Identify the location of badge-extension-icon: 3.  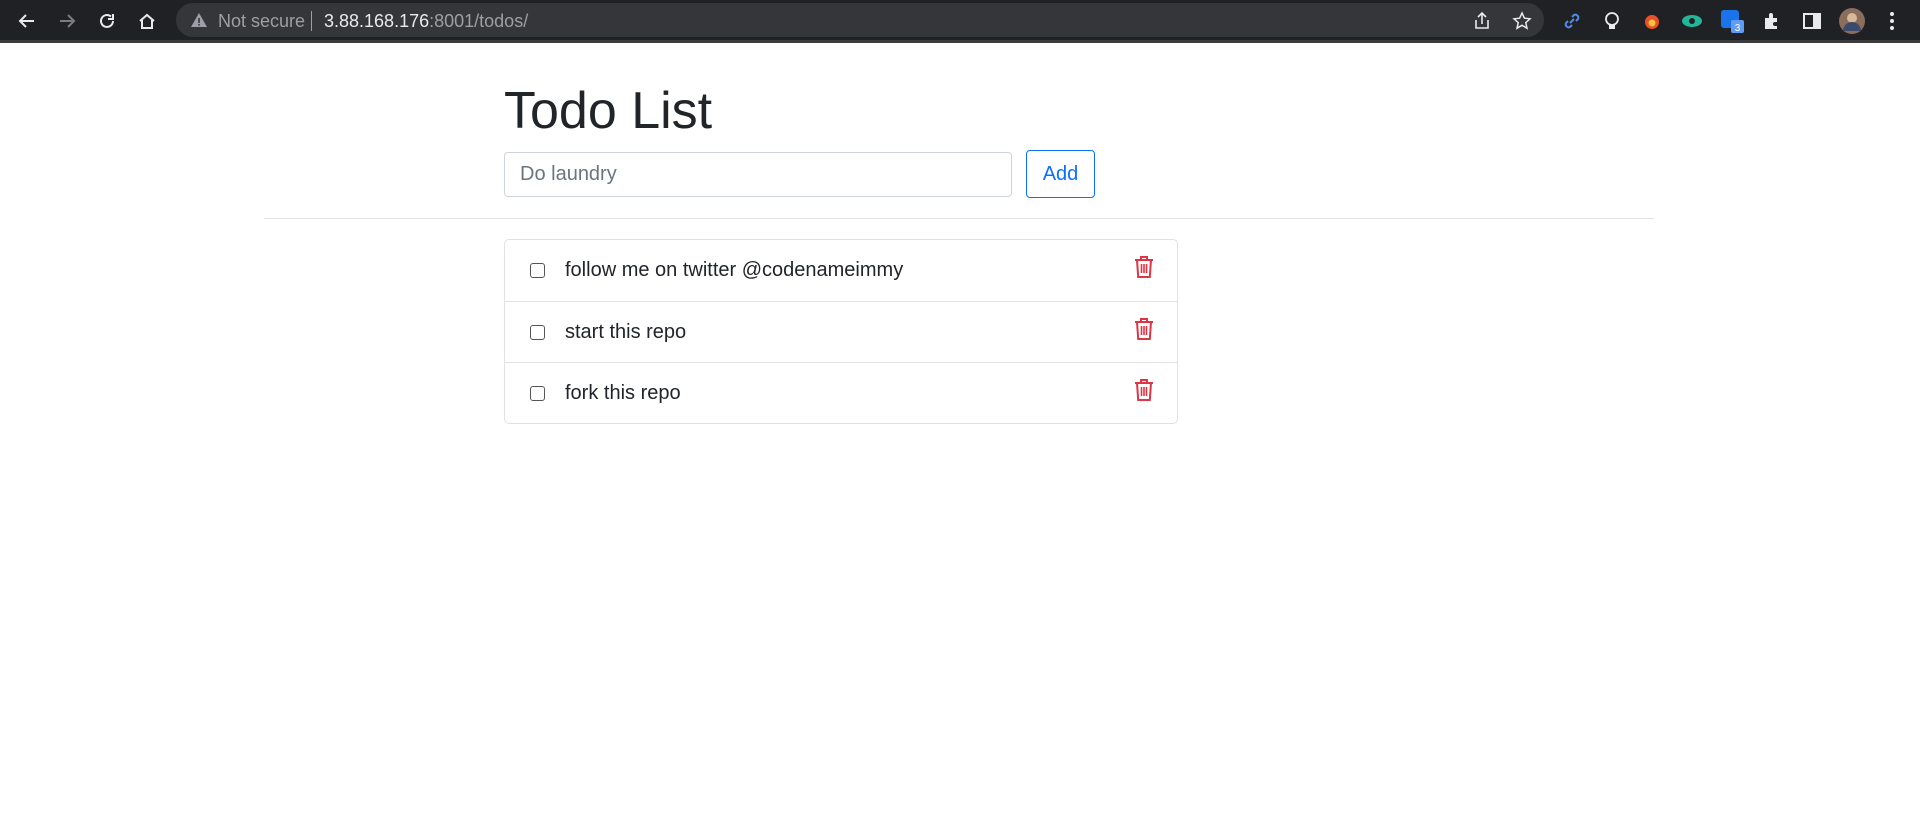
(1732, 21).